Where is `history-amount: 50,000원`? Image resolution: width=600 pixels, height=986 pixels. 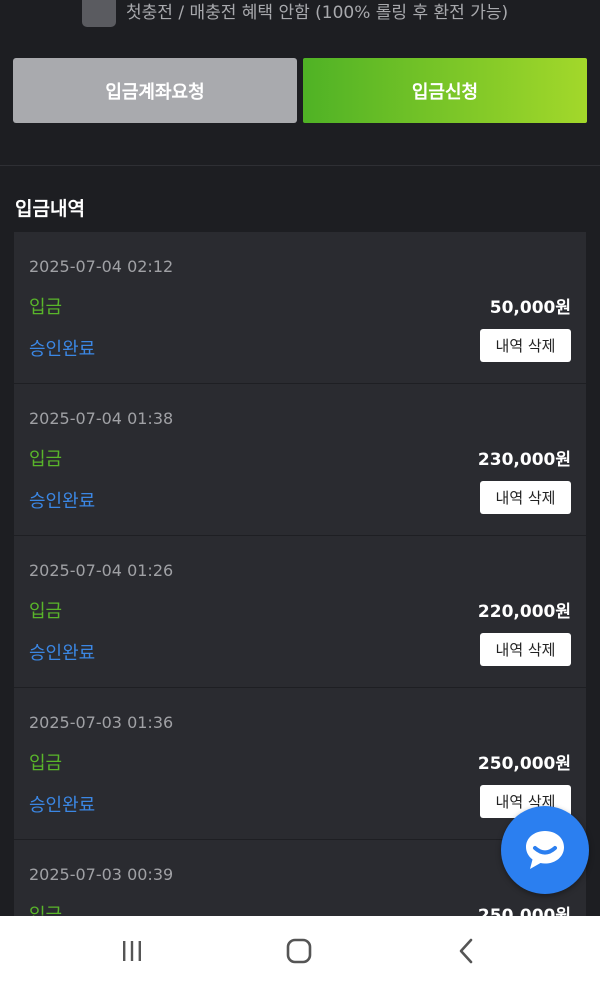
history-amount: 50,000원 is located at coordinates (530, 308).